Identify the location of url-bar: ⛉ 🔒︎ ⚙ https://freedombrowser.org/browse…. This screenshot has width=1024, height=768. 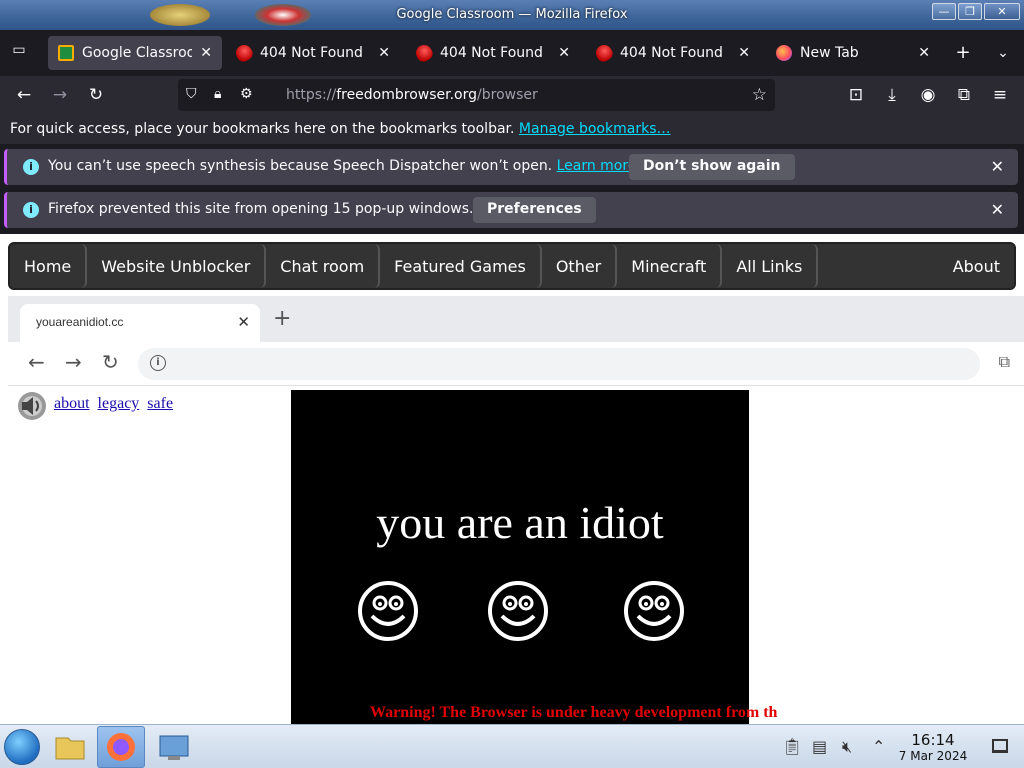
(476, 95).